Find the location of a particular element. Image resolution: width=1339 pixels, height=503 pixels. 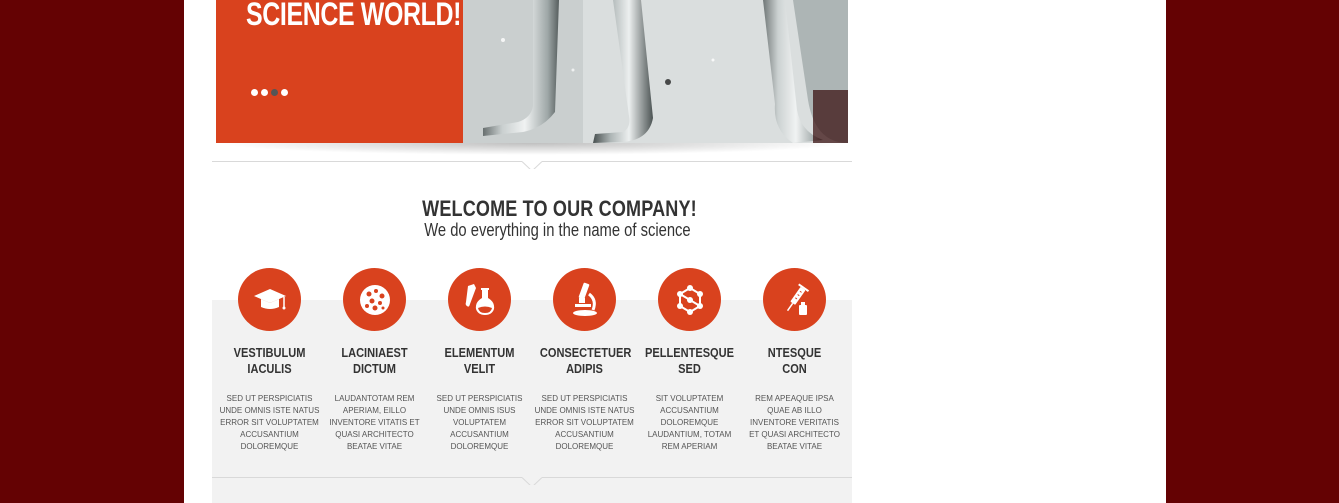

feature-title-line: IACULIS is located at coordinates (269, 368).